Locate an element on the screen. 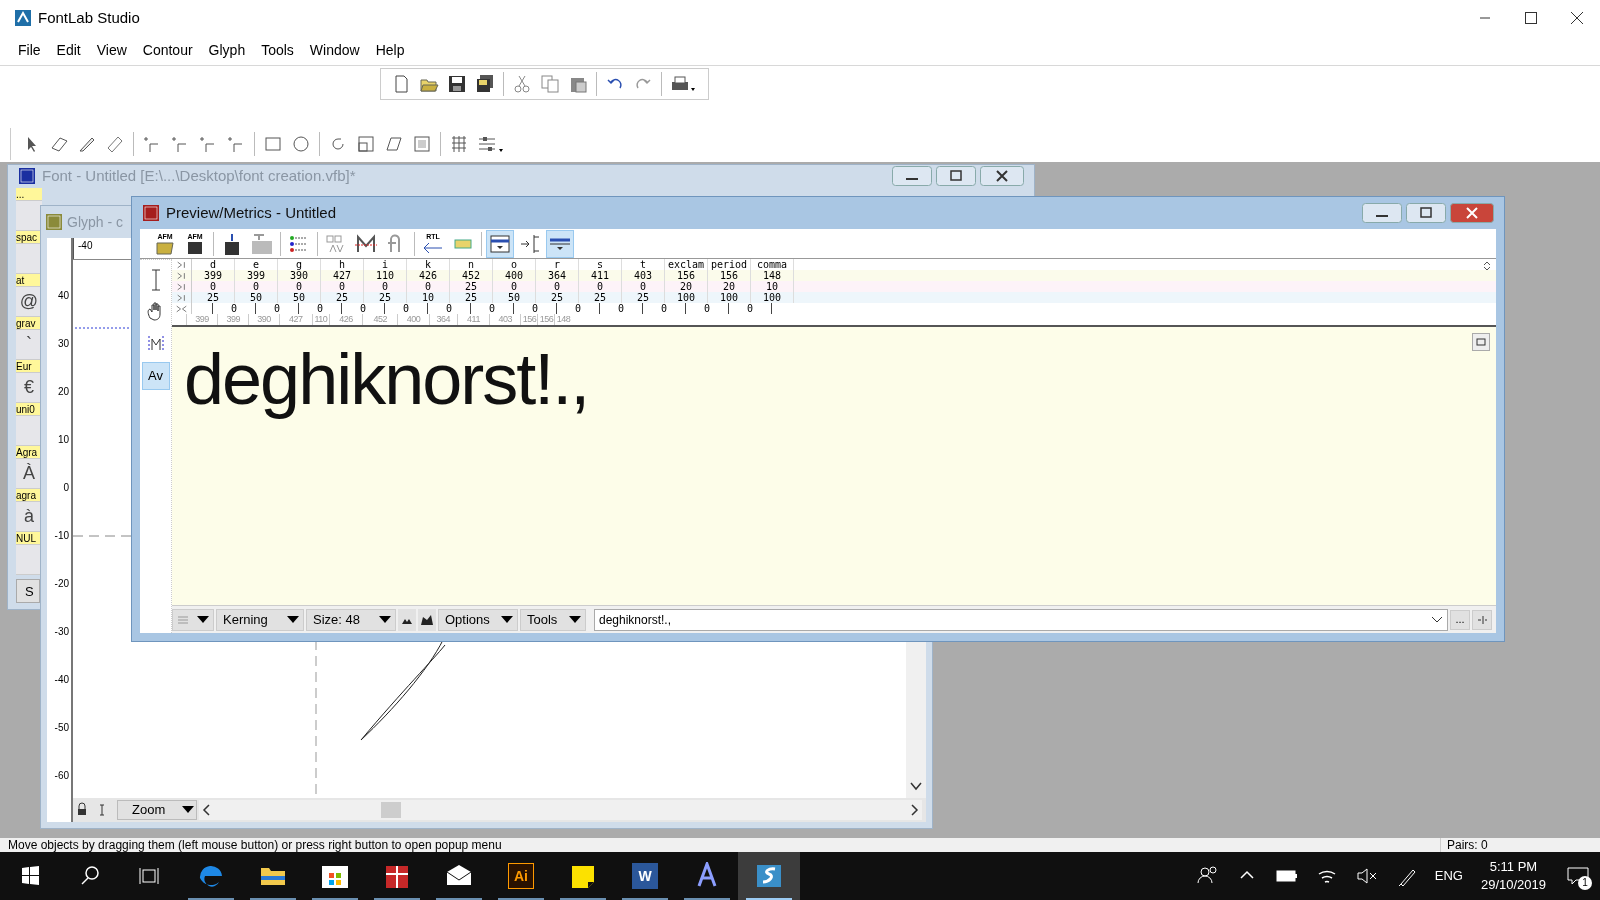  window-title: Font - Untitled [E:\...\Desktop\font creation.vfb]* is located at coordinates (199, 176).